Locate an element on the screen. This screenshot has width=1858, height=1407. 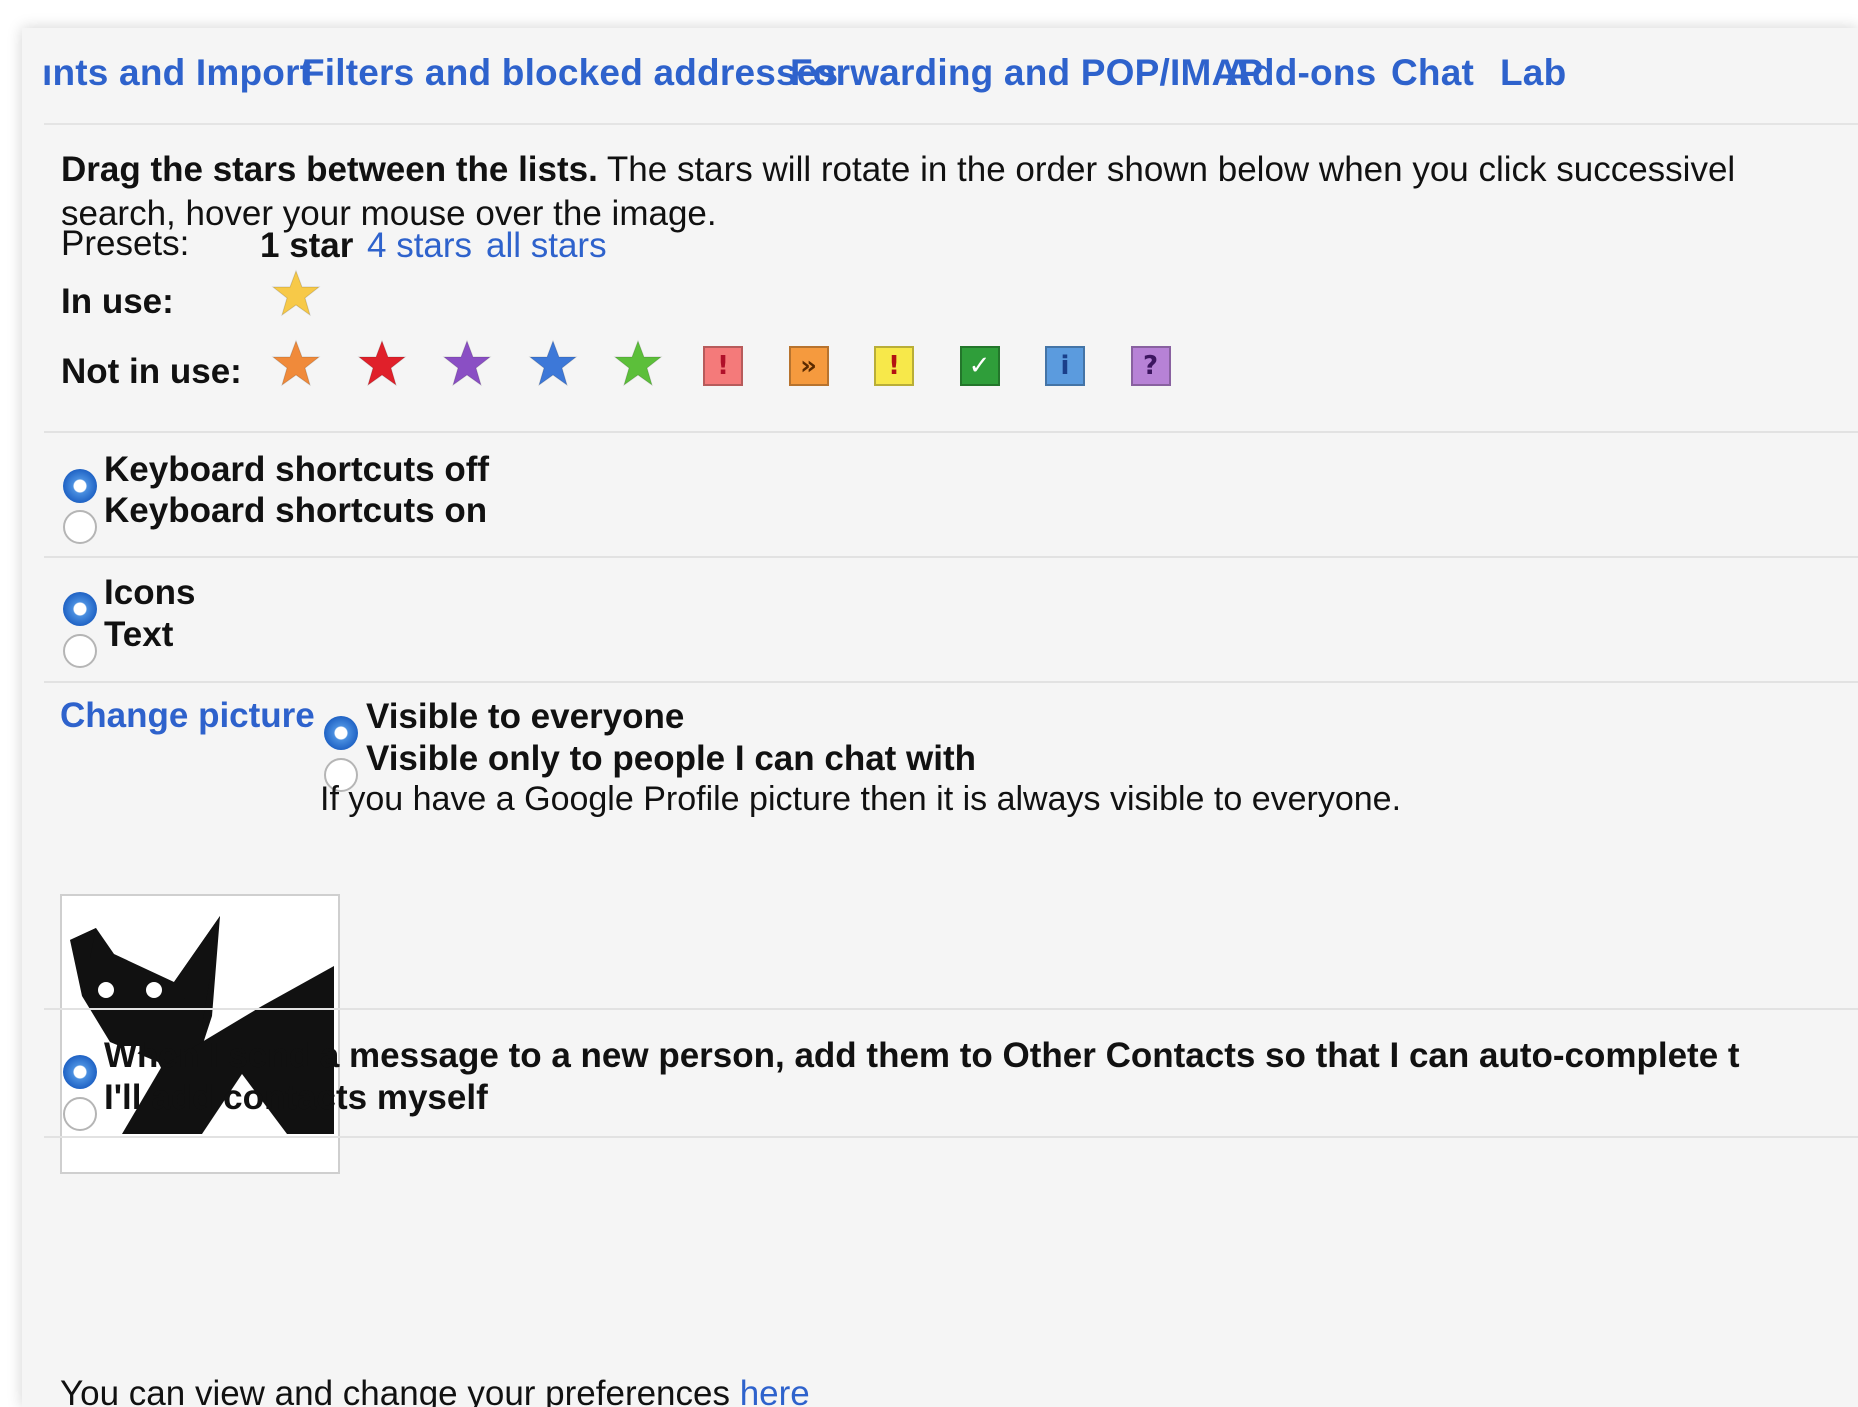
tab-labs: Lab is located at coordinates (1533, 73).